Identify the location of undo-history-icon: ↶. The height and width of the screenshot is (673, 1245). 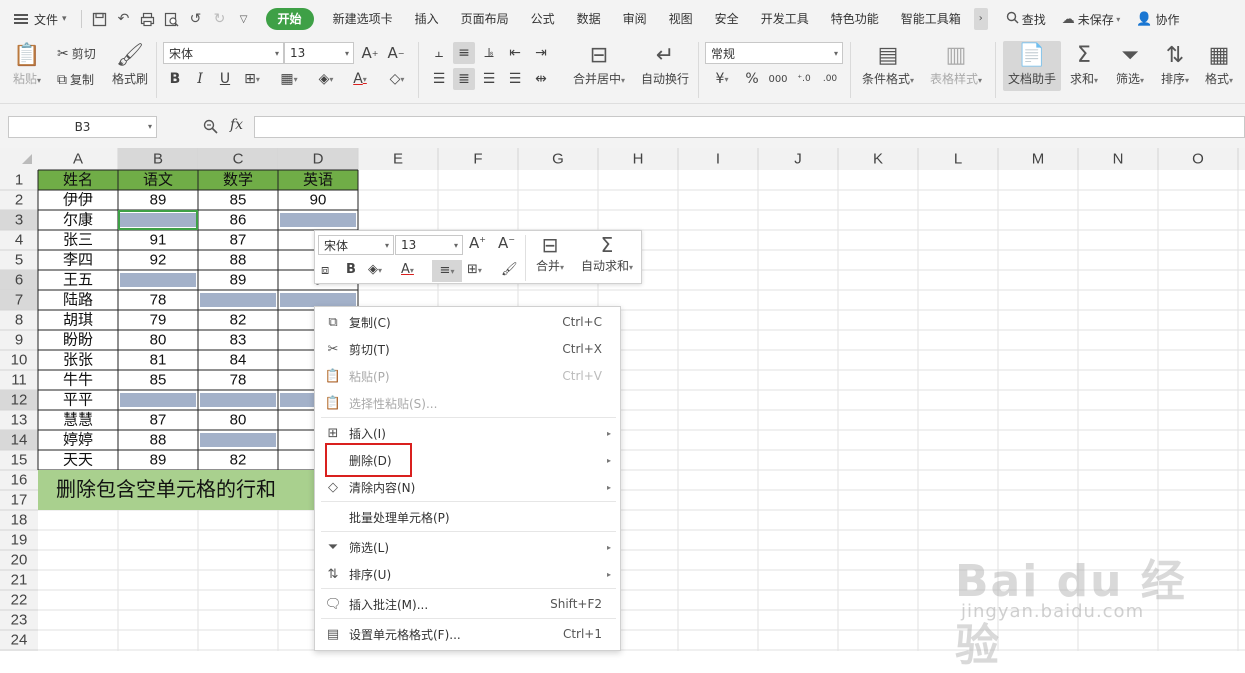
(124, 19).